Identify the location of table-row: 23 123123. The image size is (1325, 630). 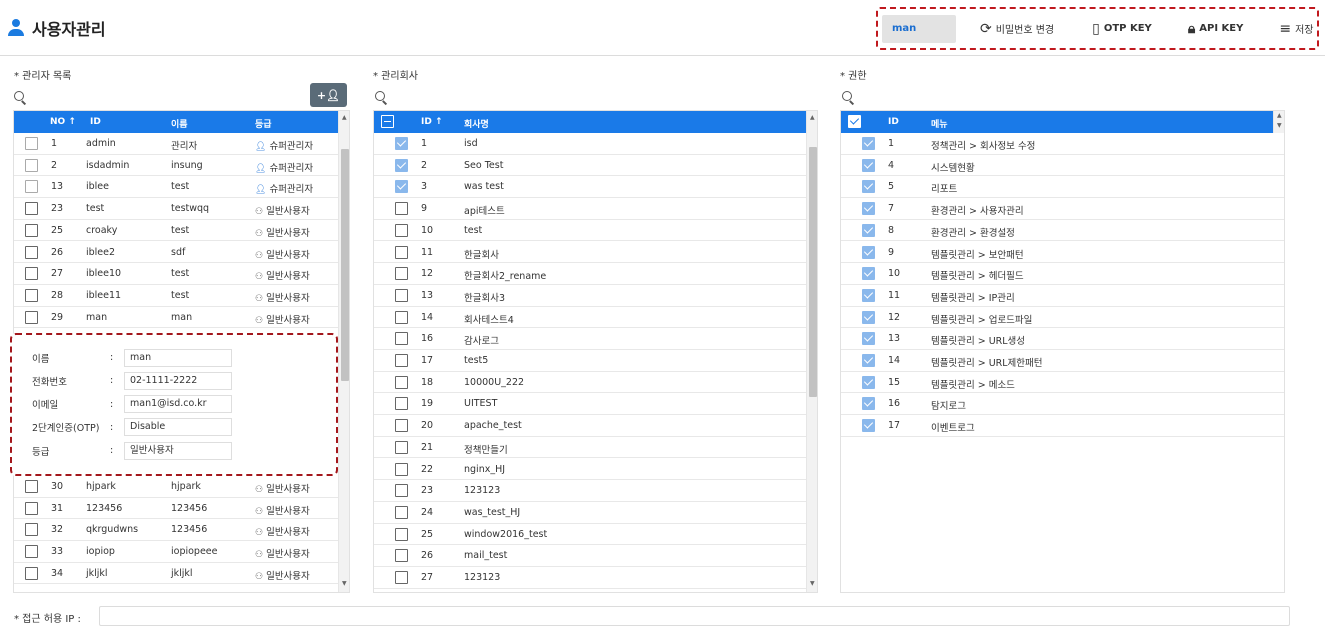
(590, 491).